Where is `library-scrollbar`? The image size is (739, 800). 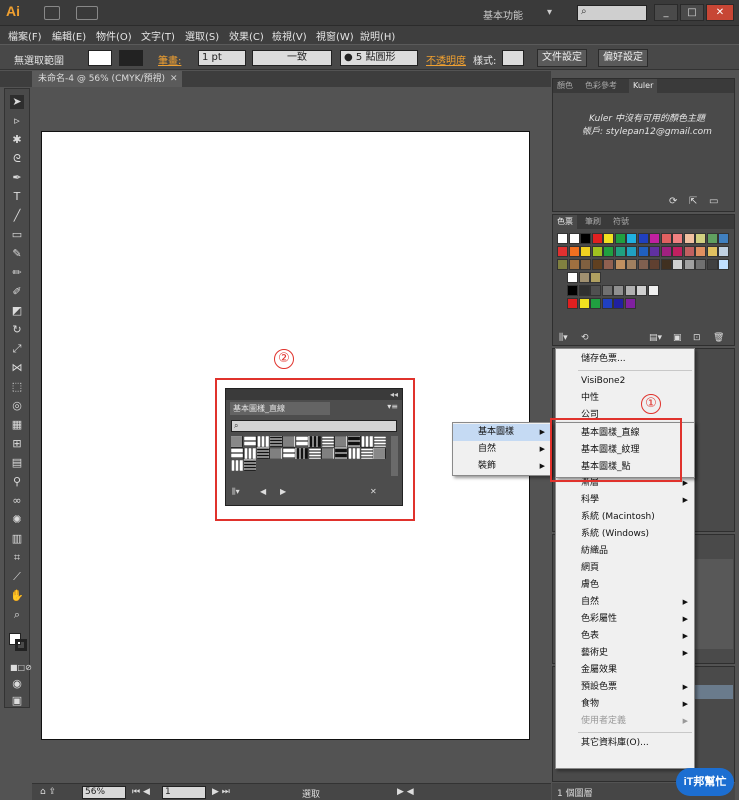 library-scrollbar is located at coordinates (394, 456).